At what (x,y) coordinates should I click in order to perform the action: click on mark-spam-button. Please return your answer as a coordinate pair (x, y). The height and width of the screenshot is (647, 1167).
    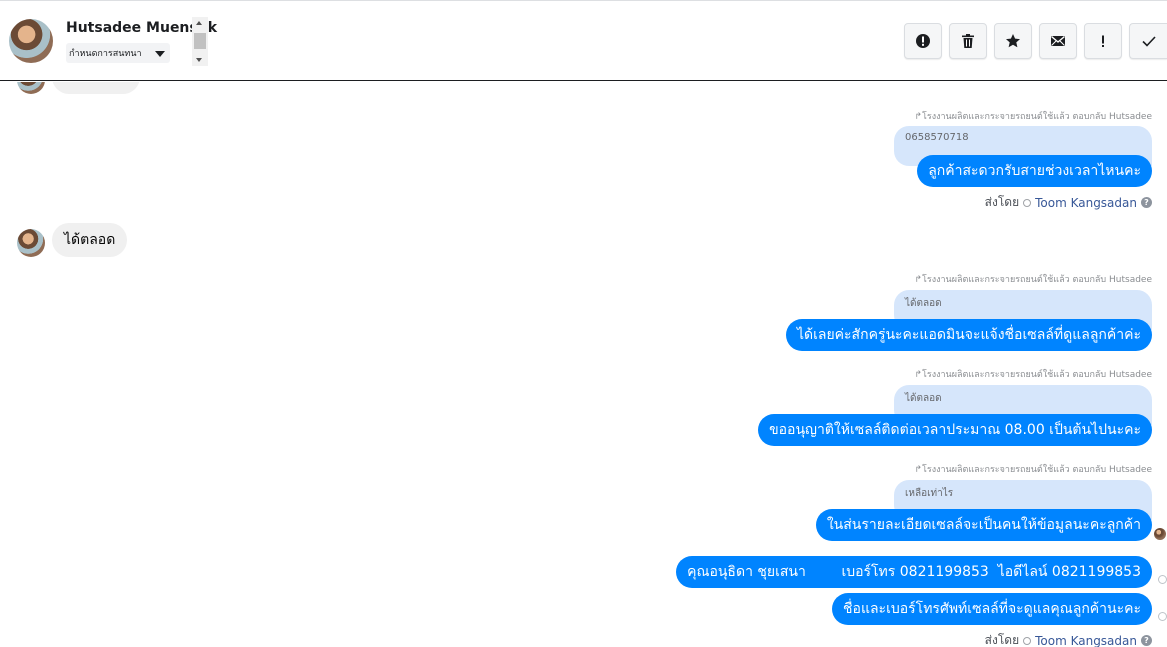
    Looking at the image, I should click on (923, 41).